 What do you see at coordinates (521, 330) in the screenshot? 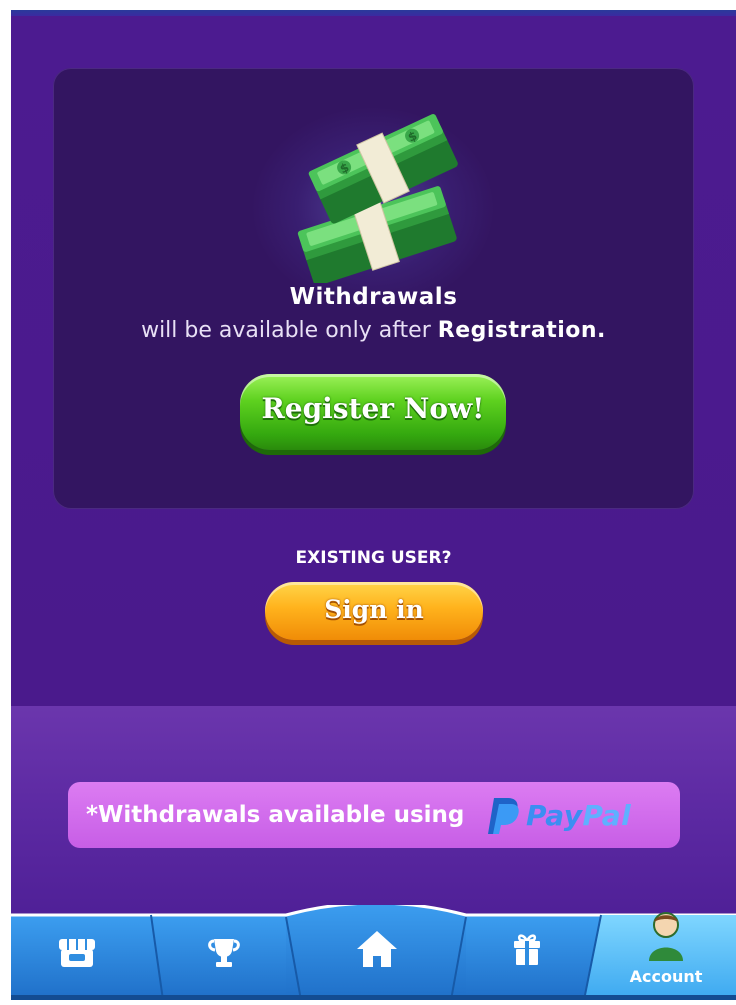
I see `subtitle-registration: Registration.` at bounding box center [521, 330].